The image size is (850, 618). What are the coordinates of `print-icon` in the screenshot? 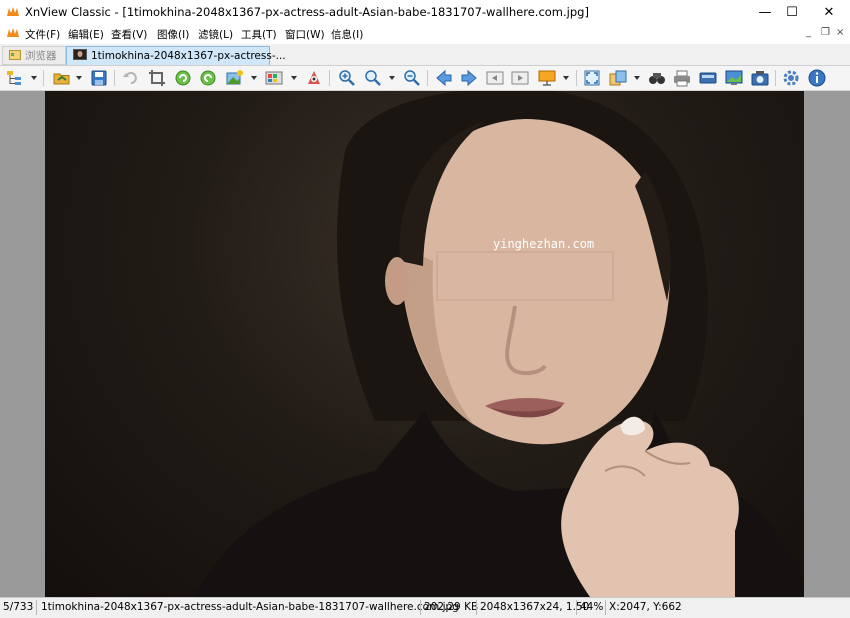 It's located at (682, 78).